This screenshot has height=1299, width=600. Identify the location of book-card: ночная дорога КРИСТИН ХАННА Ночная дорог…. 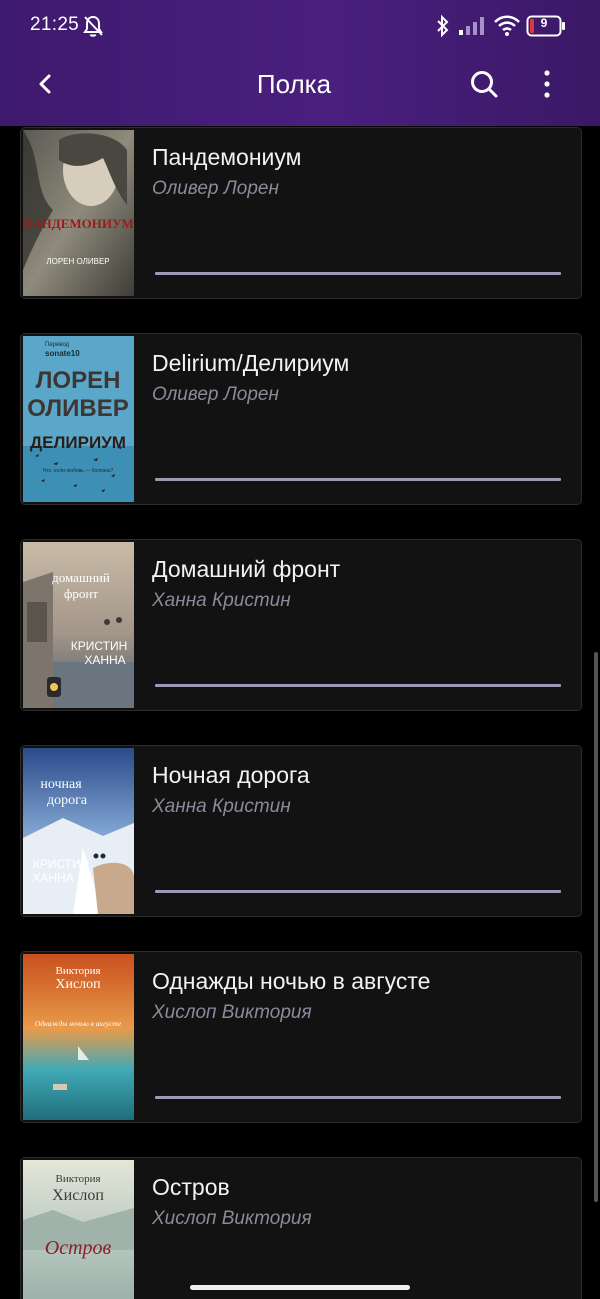
(301, 831).